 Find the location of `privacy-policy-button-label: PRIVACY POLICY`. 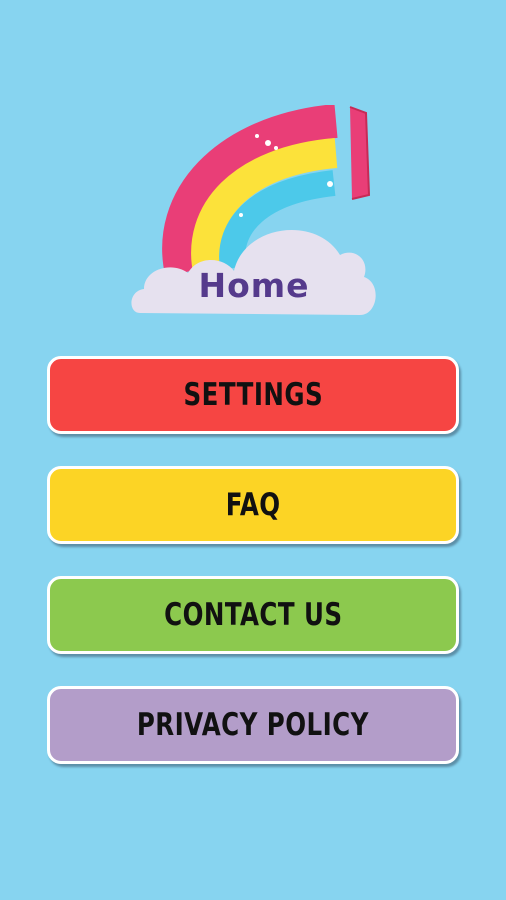

privacy-policy-button-label: PRIVACY POLICY is located at coordinates (253, 725).